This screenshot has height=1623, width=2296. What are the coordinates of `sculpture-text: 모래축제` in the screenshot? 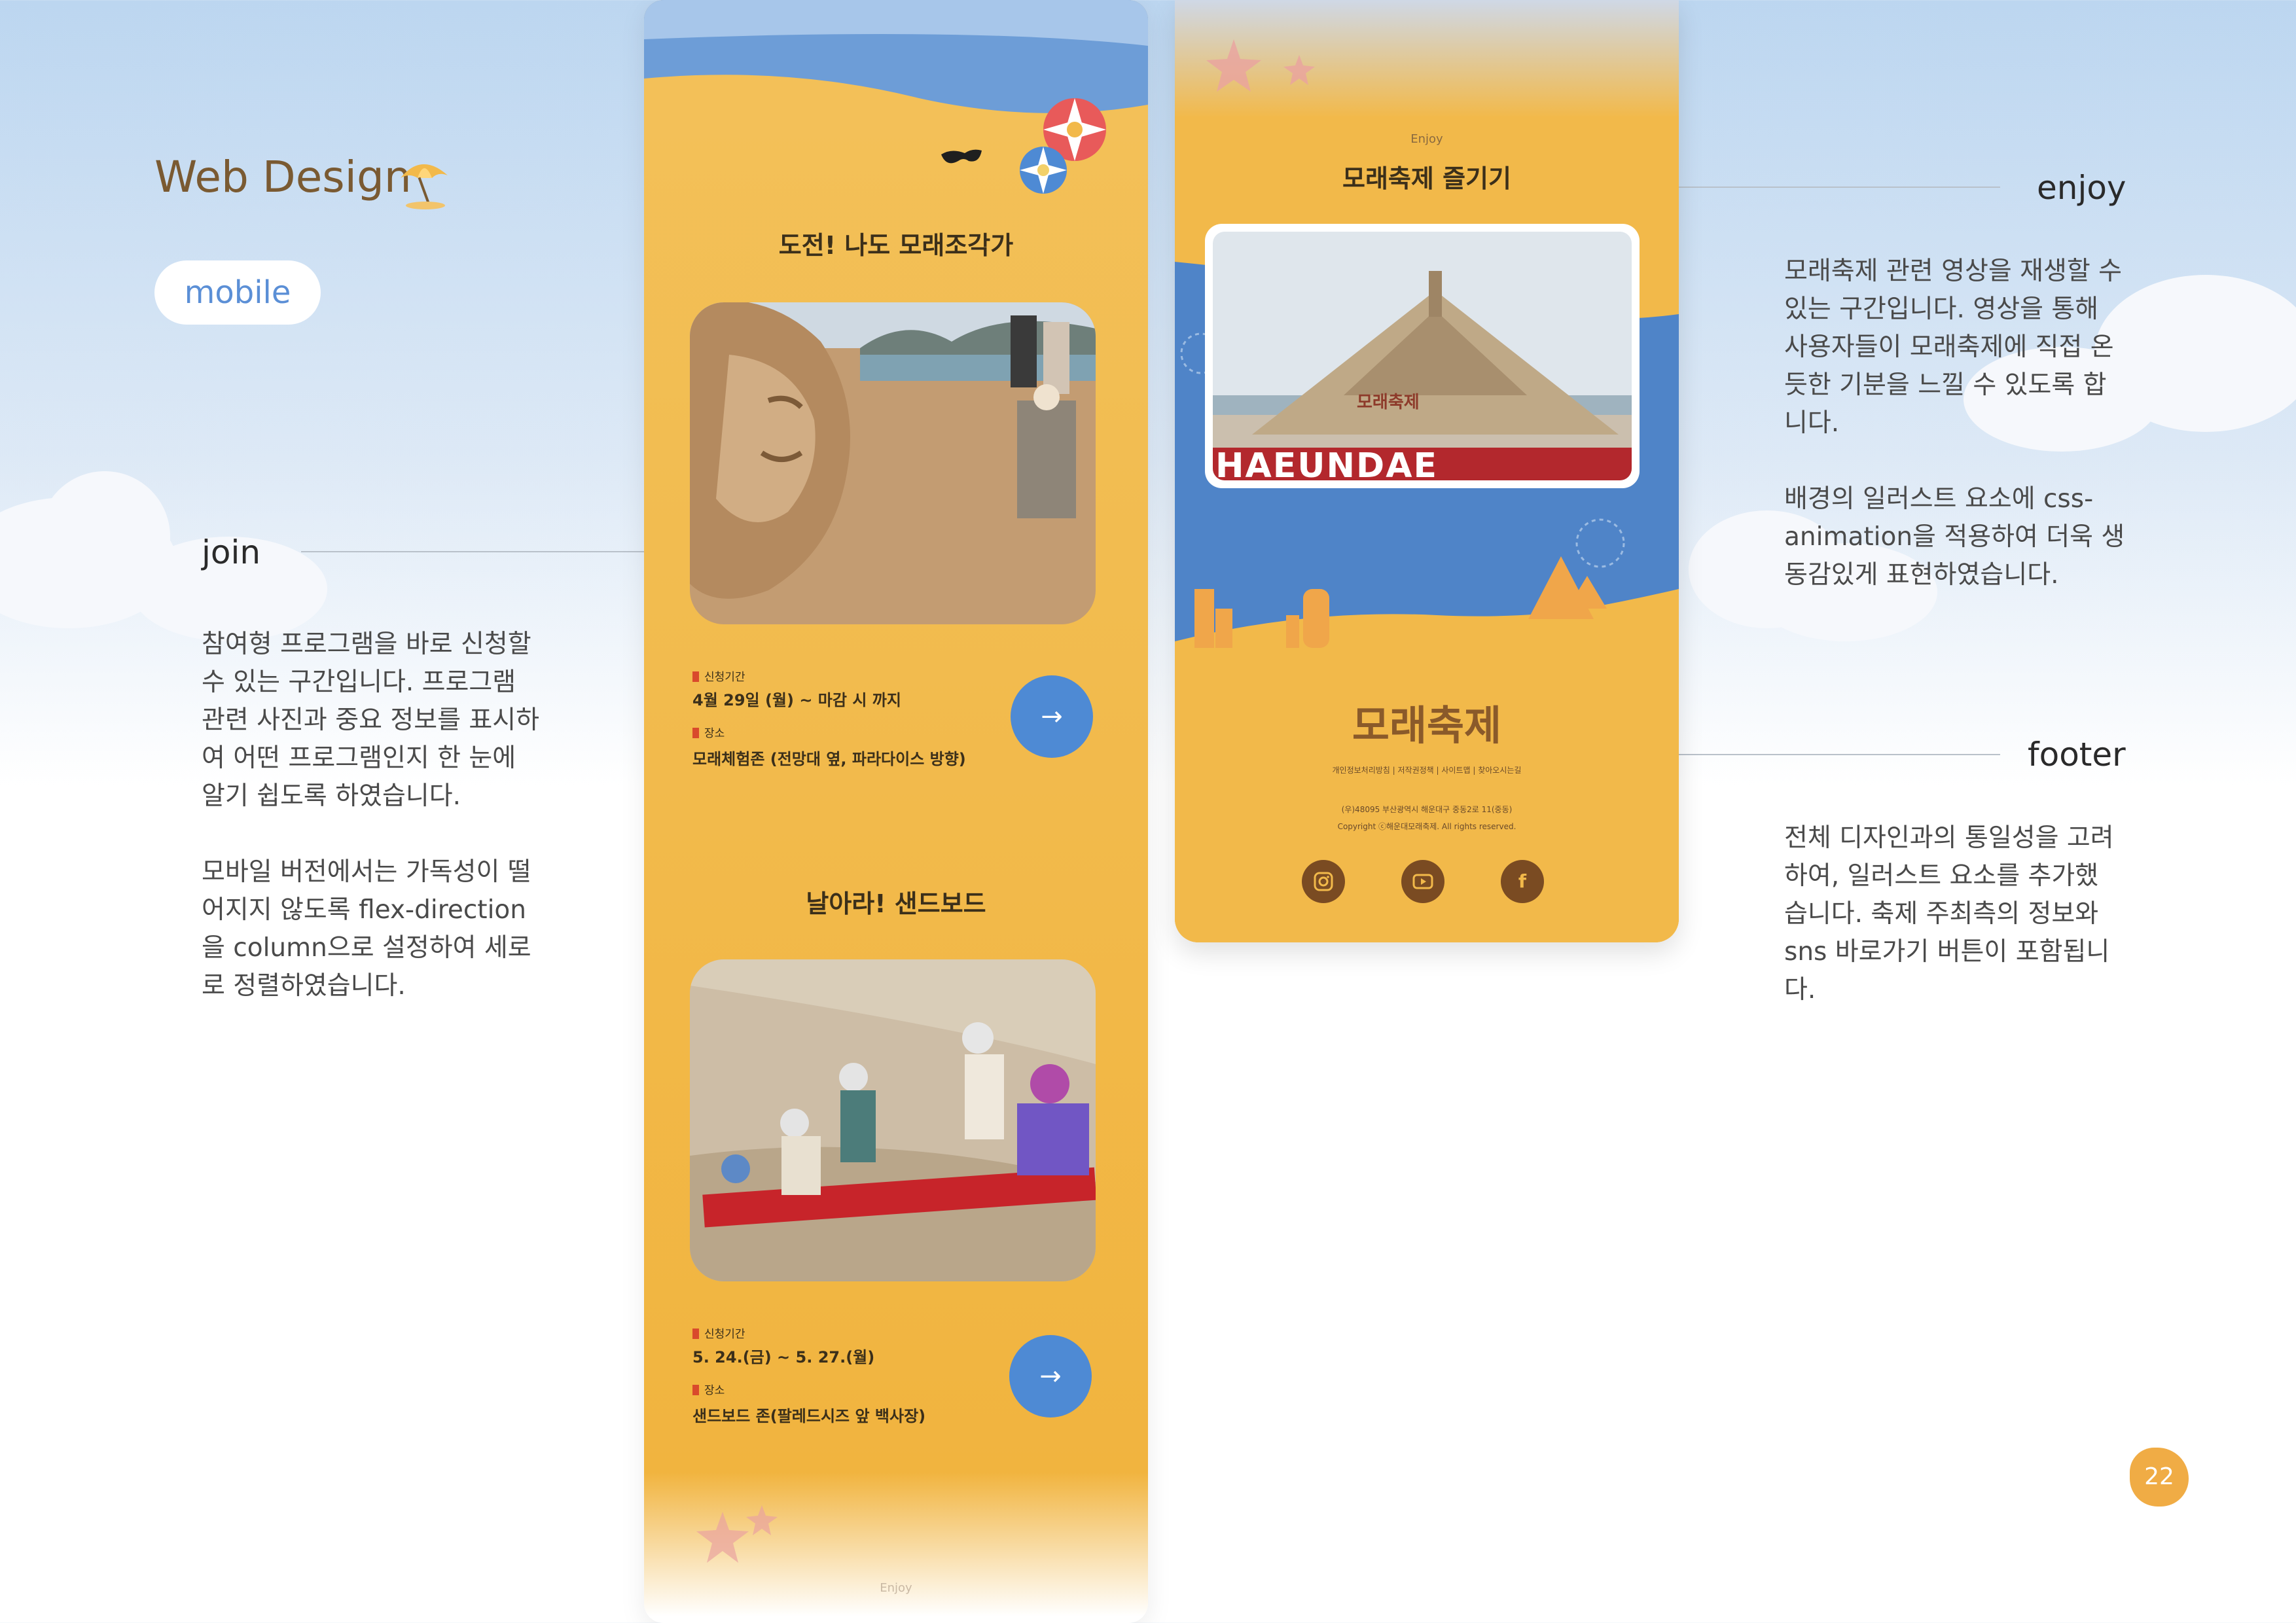 It's located at (1388, 402).